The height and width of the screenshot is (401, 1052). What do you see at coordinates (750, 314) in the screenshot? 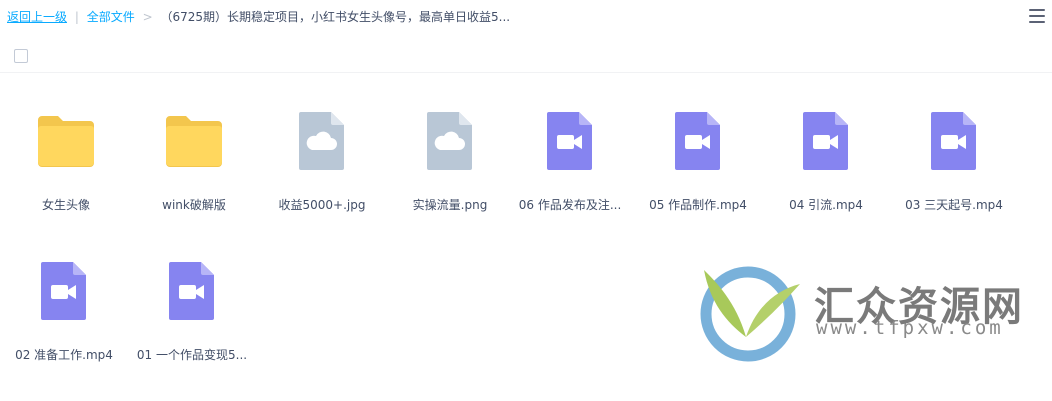
I see `watermark-logo-icon` at bounding box center [750, 314].